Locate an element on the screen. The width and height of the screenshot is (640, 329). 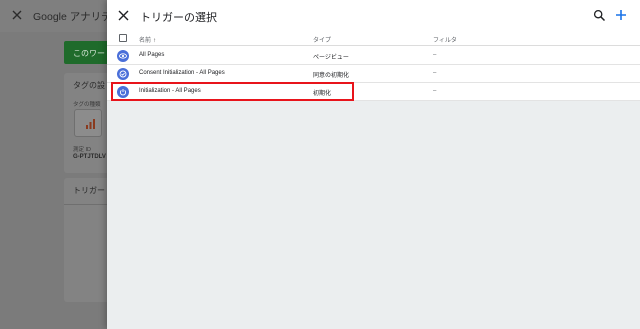
trigger-name: All Pages is located at coordinates (152, 55).